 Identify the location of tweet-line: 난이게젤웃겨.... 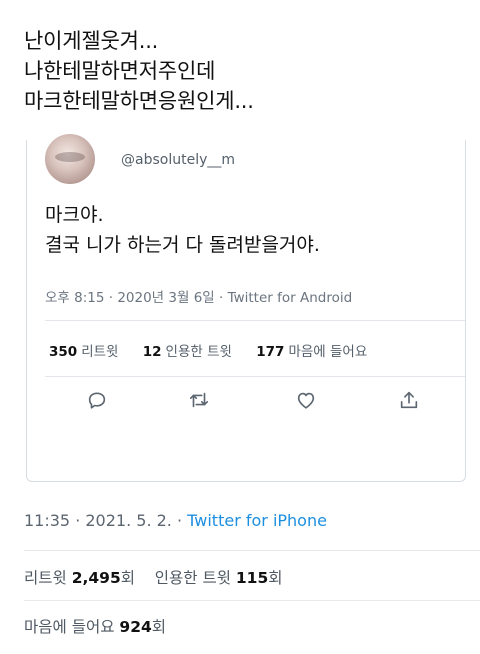
(91, 41).